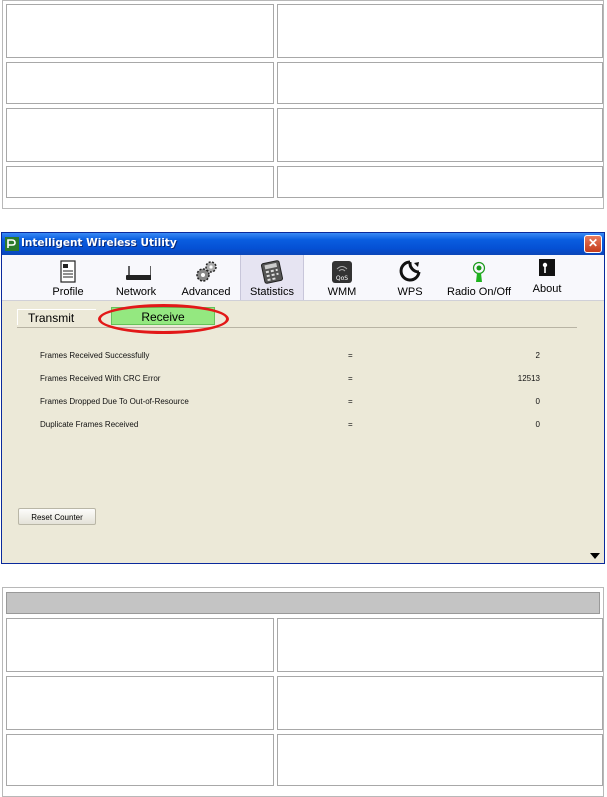 The height and width of the screenshot is (797, 607). What do you see at coordinates (68, 271) in the screenshot?
I see `profile-icon` at bounding box center [68, 271].